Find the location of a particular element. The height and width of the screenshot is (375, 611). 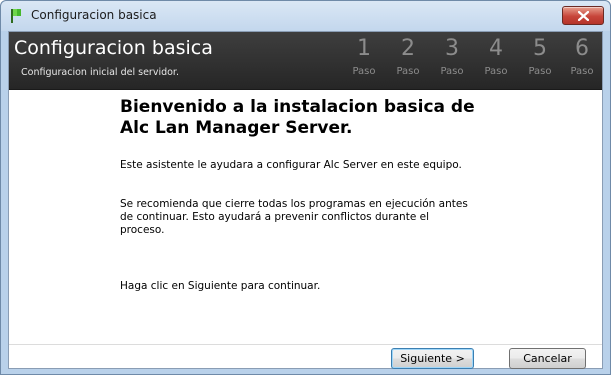

title-bar: Configuracion basica is located at coordinates (305, 16).